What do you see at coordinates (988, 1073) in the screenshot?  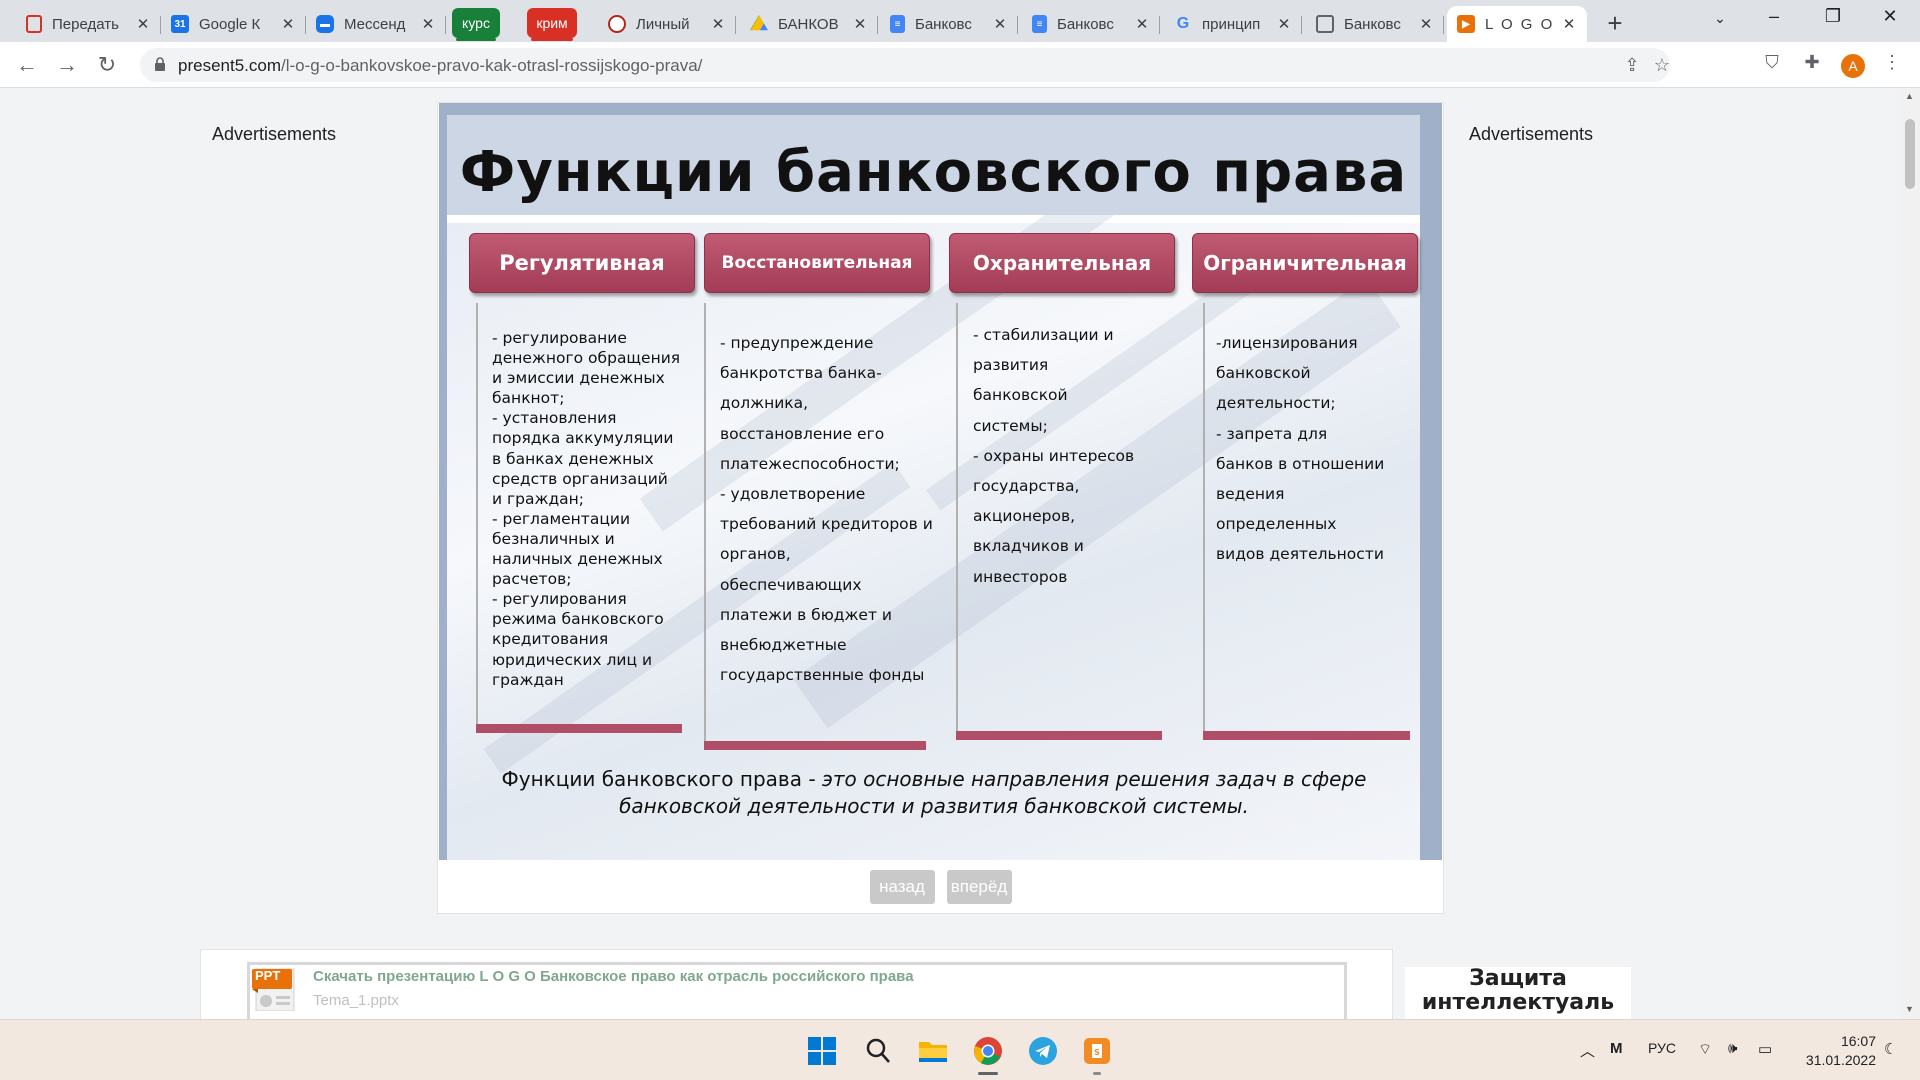 I see `chrome-active-indicator` at bounding box center [988, 1073].